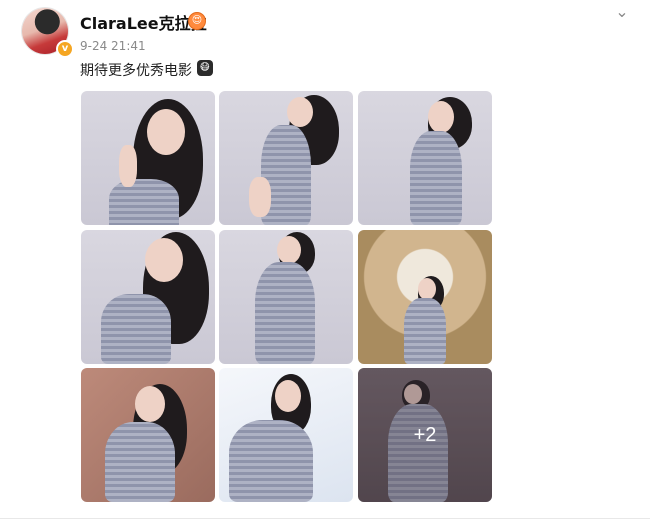 This screenshot has width=650, height=524. Describe the element at coordinates (136, 71) in the screenshot. I see `post-caption: 期待更多优秀电影` at that location.